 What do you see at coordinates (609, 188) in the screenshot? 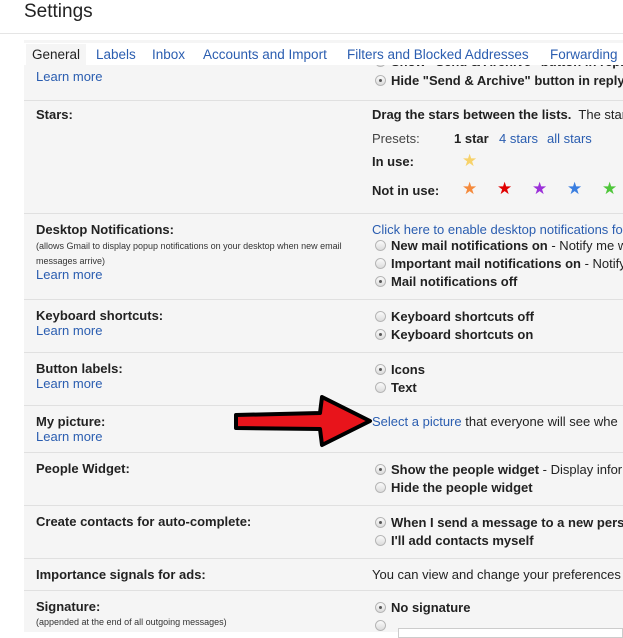
I see `star-icon-green: ★` at bounding box center [609, 188].